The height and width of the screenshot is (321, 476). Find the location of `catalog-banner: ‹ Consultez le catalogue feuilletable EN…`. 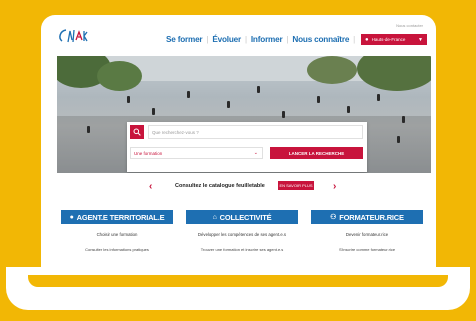

catalog-banner: ‹ Consultez le catalogue feuilletable EN… is located at coordinates (242, 186).